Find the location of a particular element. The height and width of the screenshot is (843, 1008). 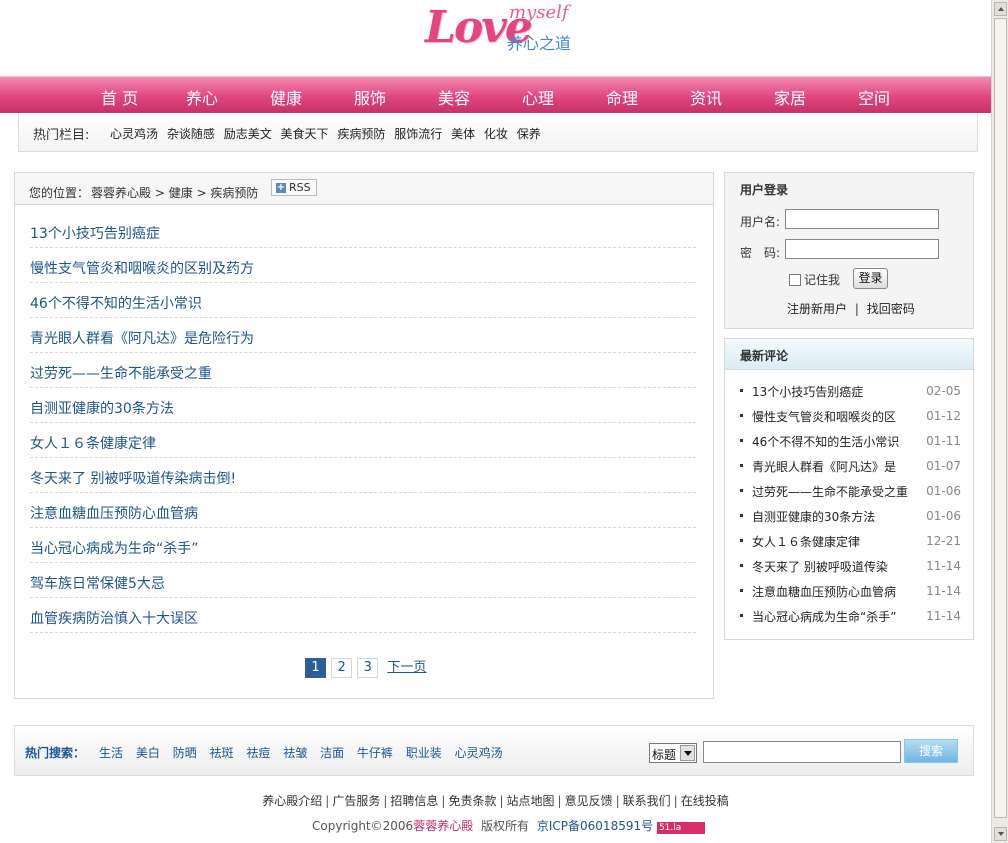

footer-link: 联系我们 is located at coordinates (647, 801).